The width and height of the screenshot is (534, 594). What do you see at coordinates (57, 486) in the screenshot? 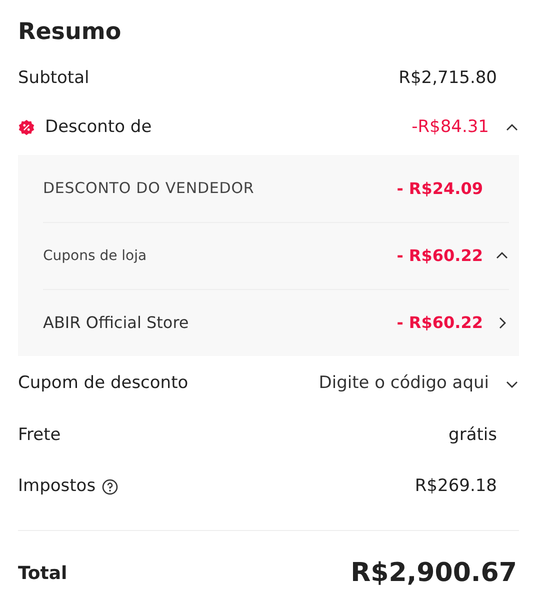
I see `taxes-label: Impostos` at bounding box center [57, 486].